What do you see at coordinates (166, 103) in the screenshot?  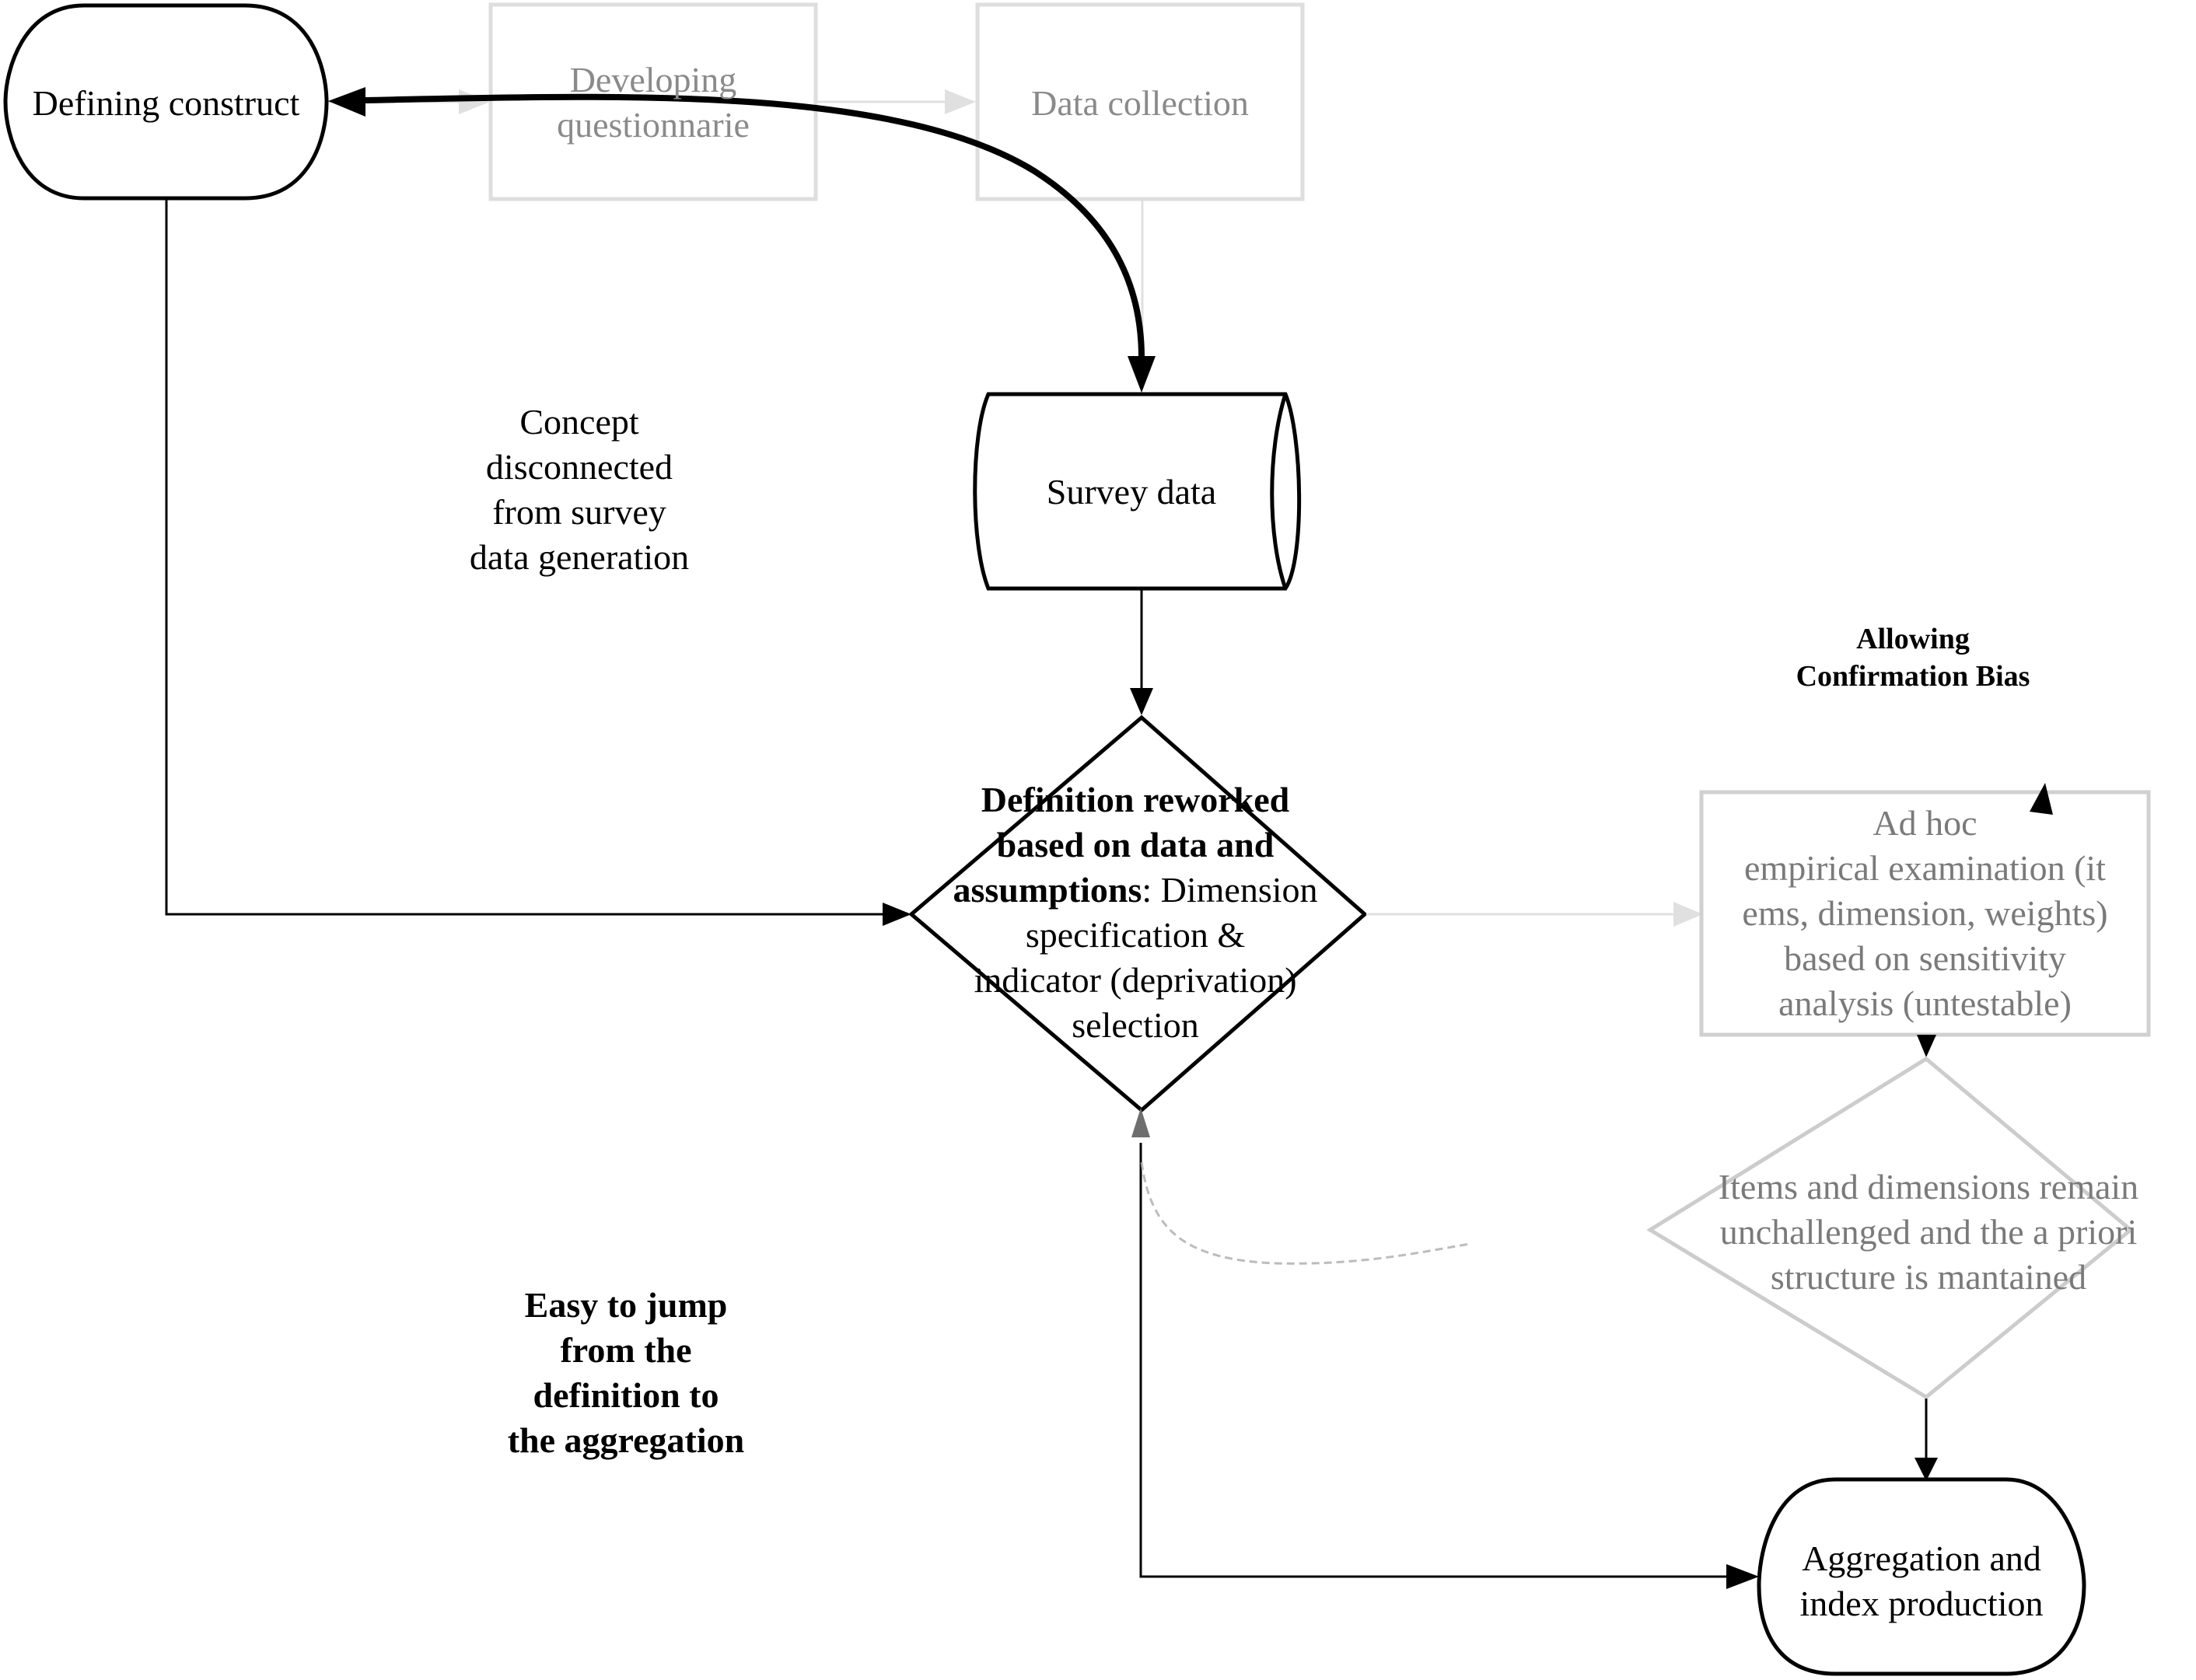 I see `label-defining-construct: Defining construct` at bounding box center [166, 103].